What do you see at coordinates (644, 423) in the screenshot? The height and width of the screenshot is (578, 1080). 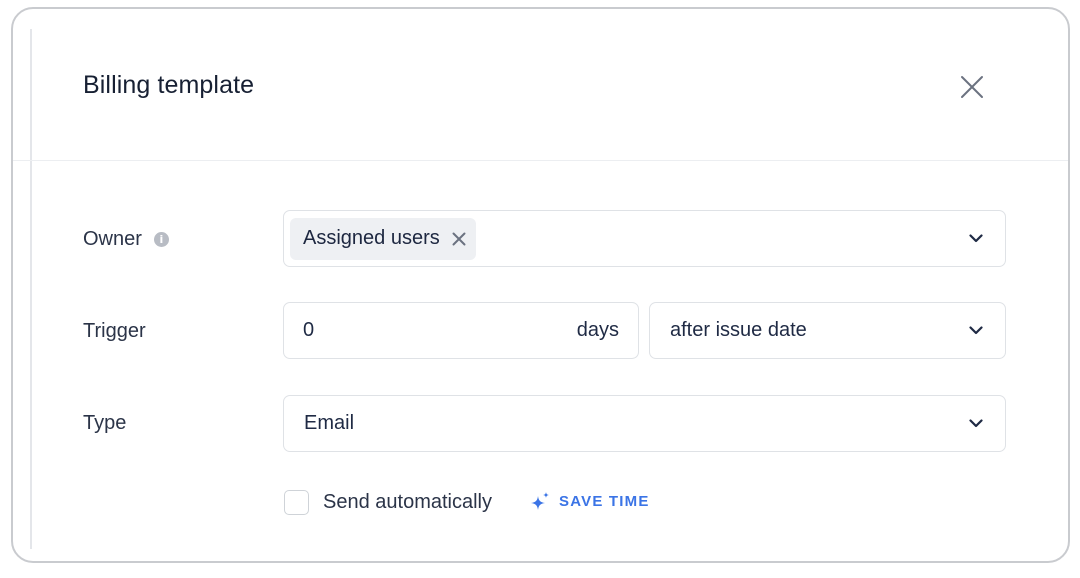 I see `type-select: Email` at bounding box center [644, 423].